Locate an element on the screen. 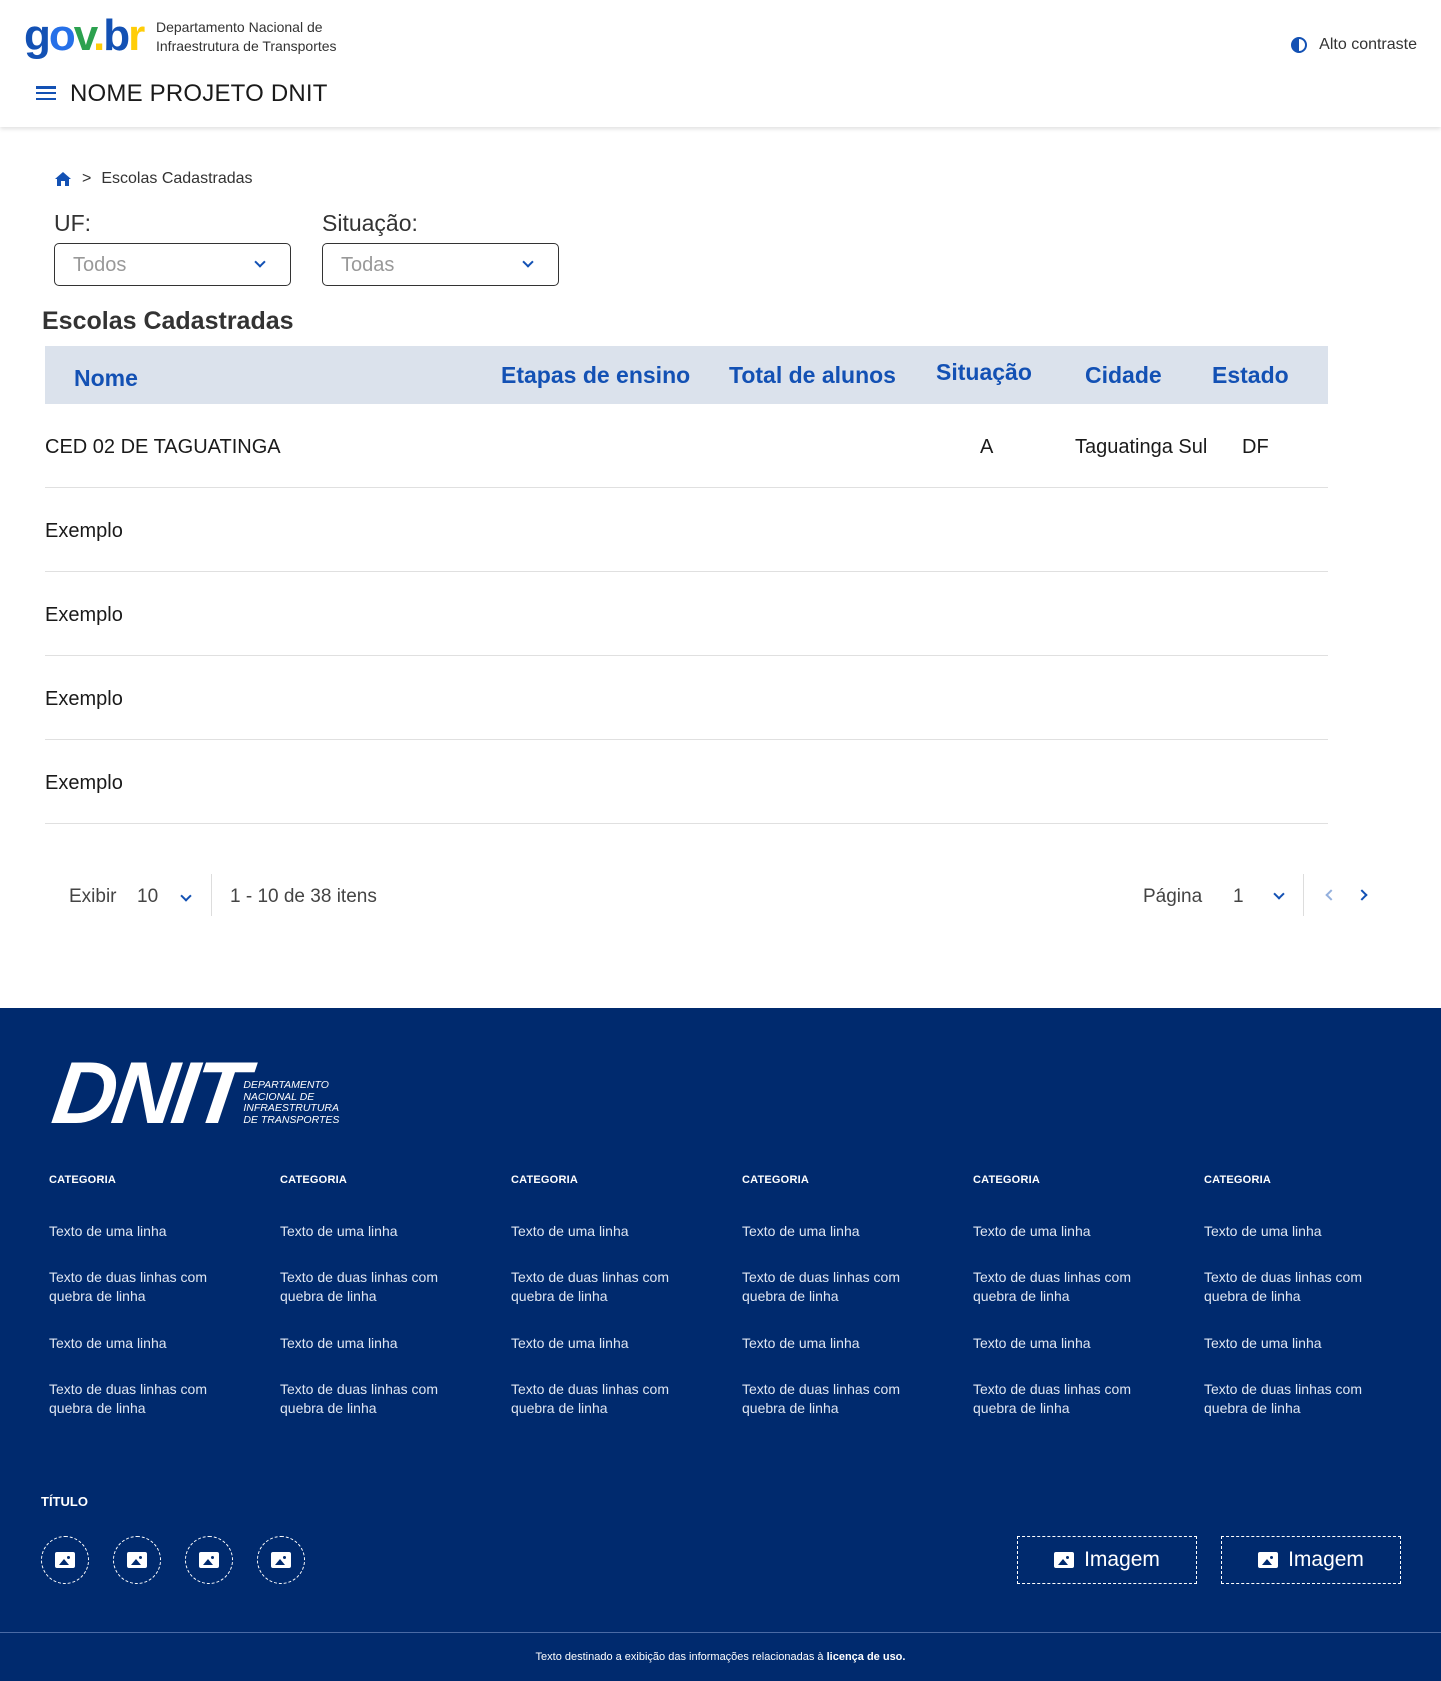  image-label: Imagem is located at coordinates (1122, 1559).